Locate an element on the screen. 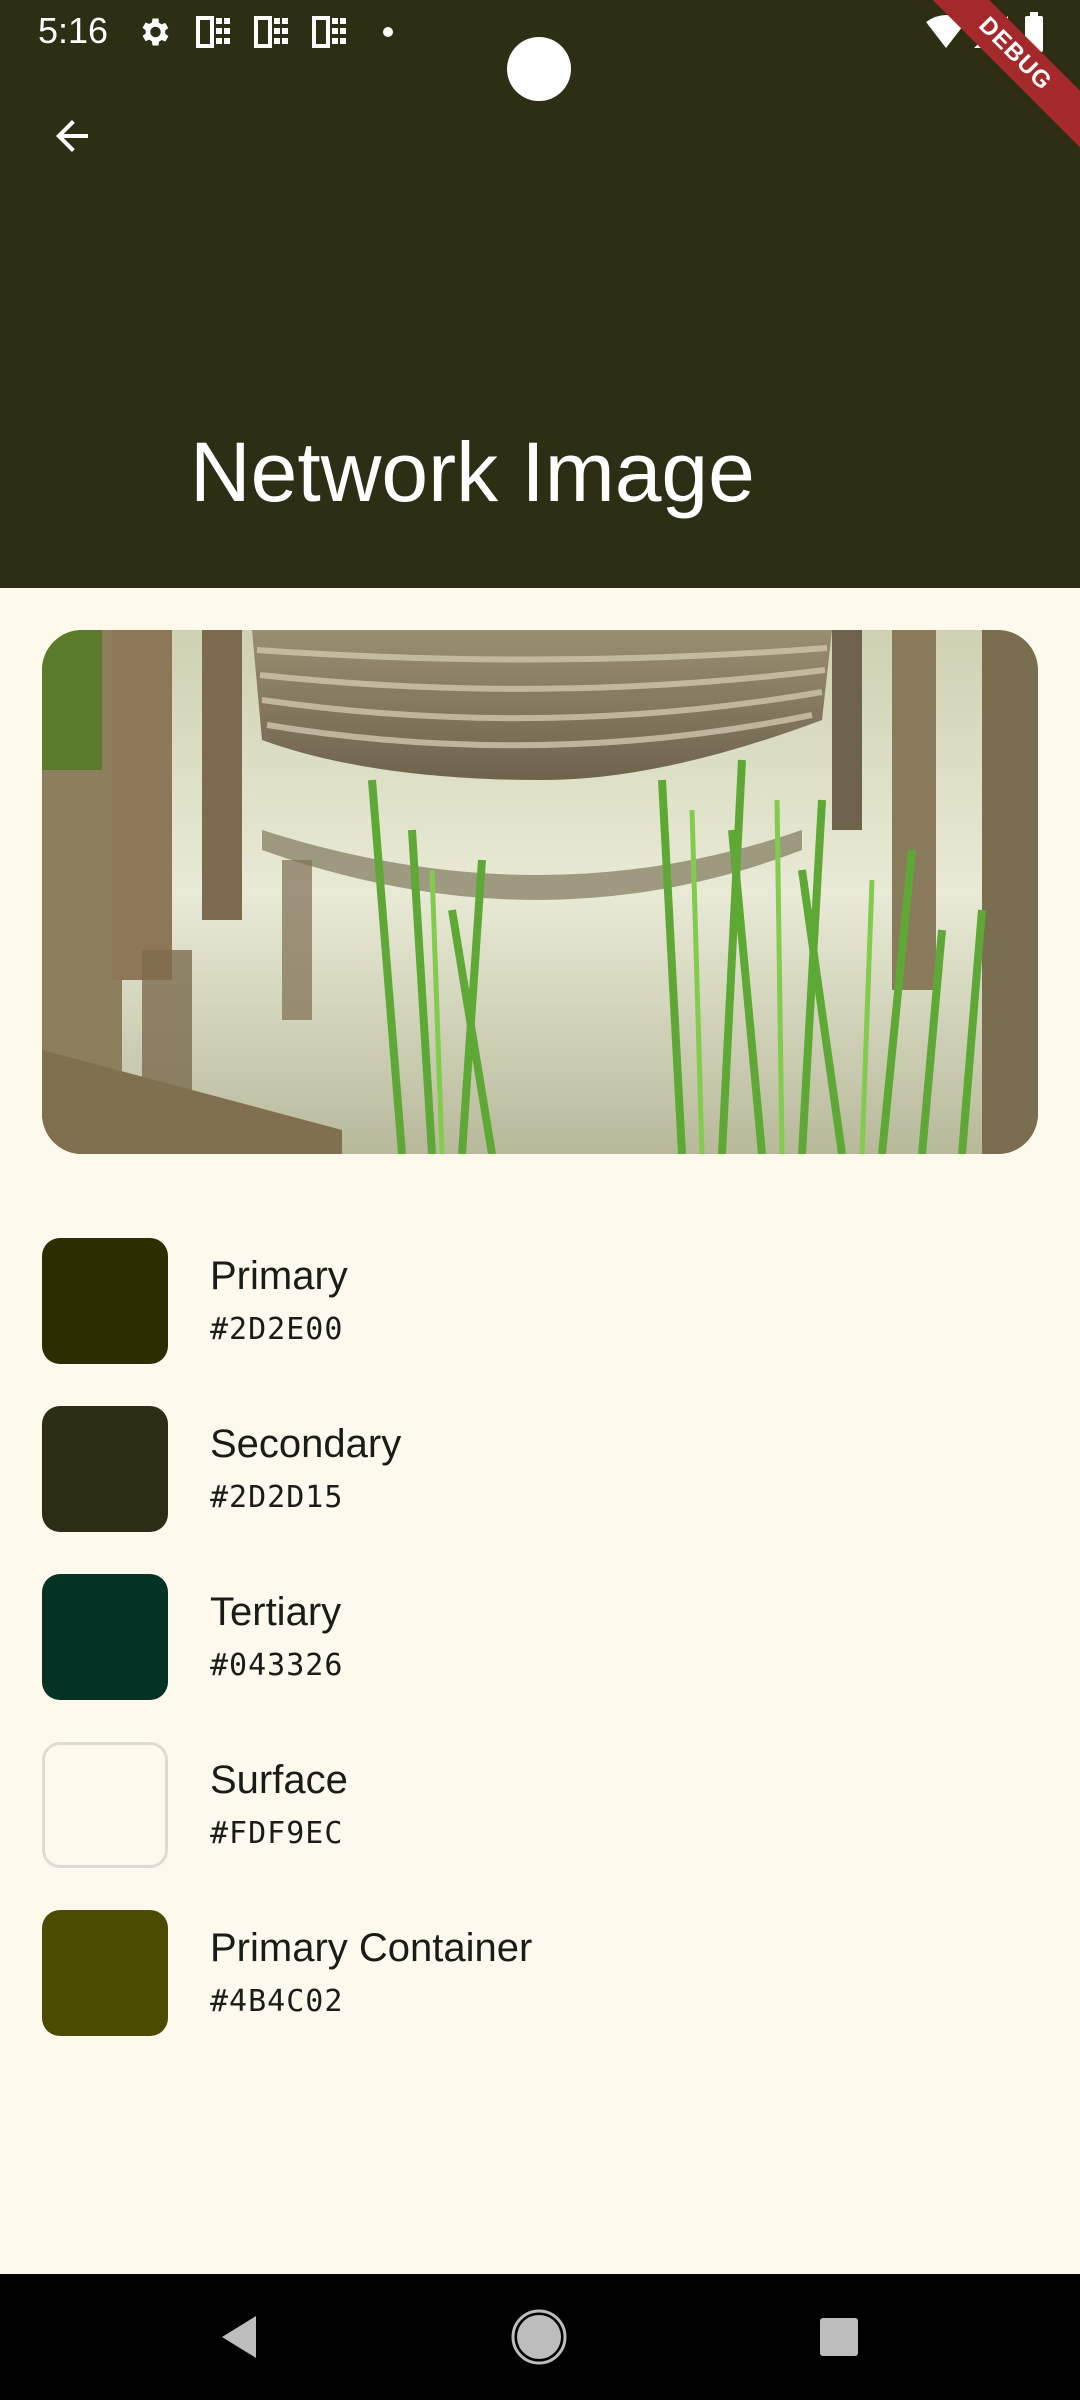 This screenshot has height=2400, width=1080. recents-square-icon is located at coordinates (839, 2337).